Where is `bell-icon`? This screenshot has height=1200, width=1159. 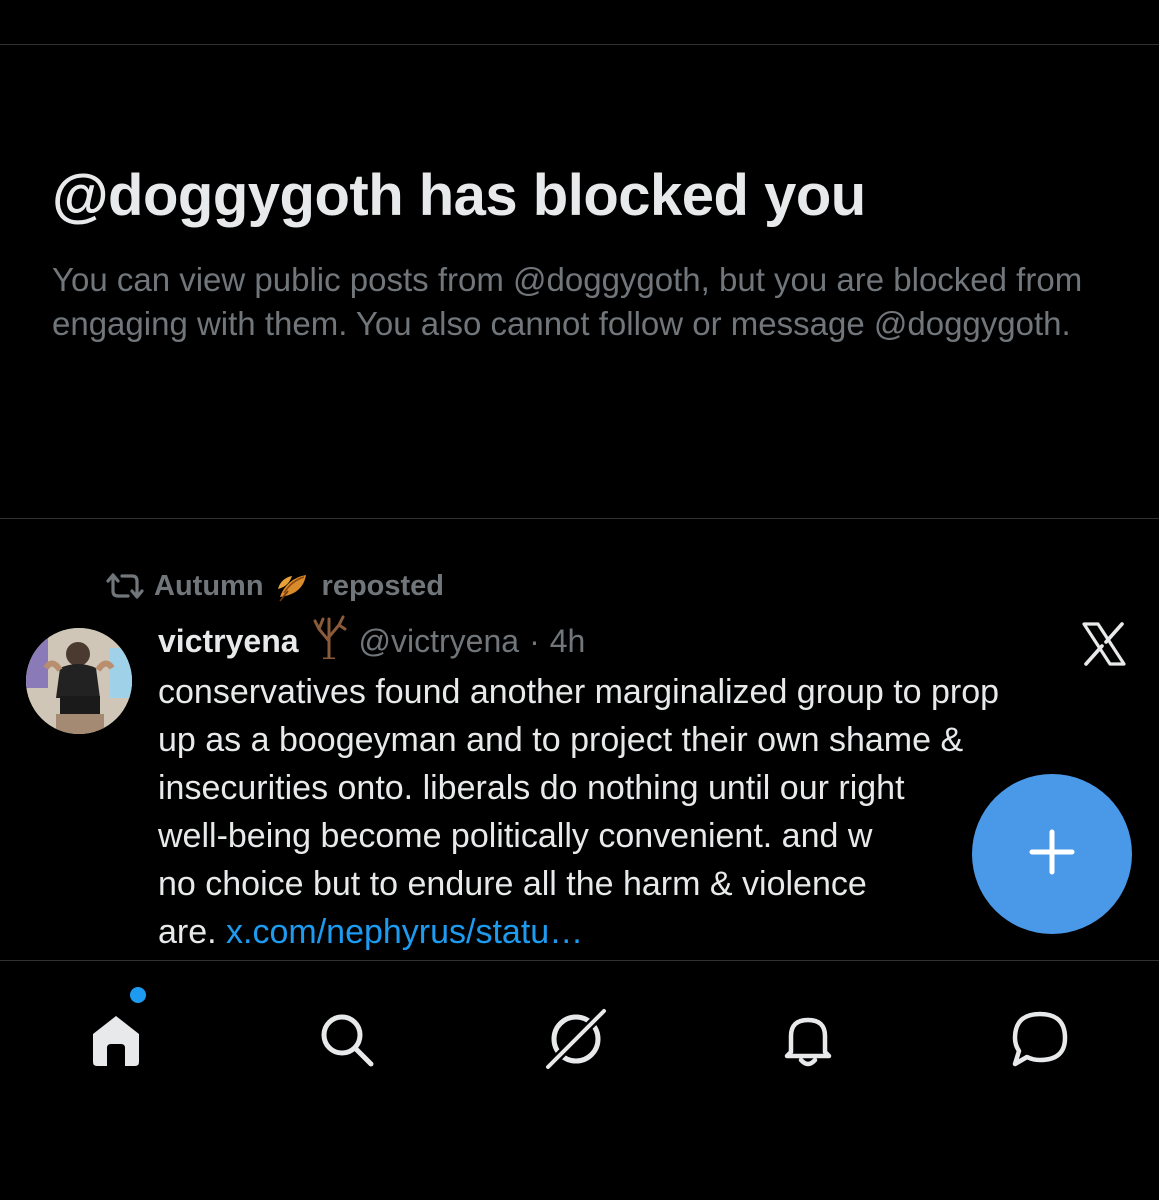
bell-icon is located at coordinates (808, 1041).